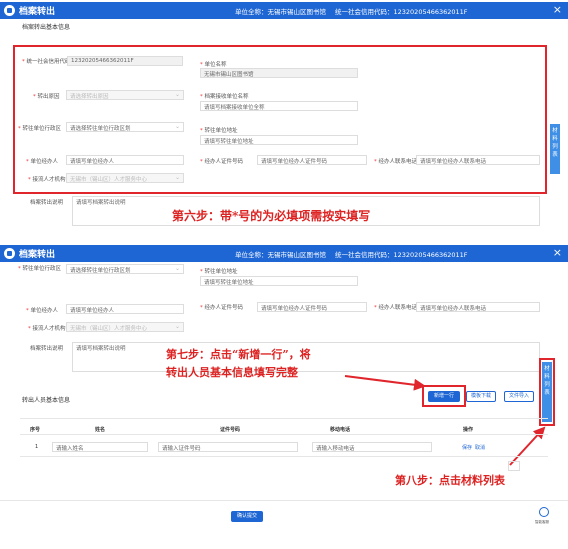  Describe the element at coordinates (467, 447) in the screenshot. I see `save-link: 保存` at that location.